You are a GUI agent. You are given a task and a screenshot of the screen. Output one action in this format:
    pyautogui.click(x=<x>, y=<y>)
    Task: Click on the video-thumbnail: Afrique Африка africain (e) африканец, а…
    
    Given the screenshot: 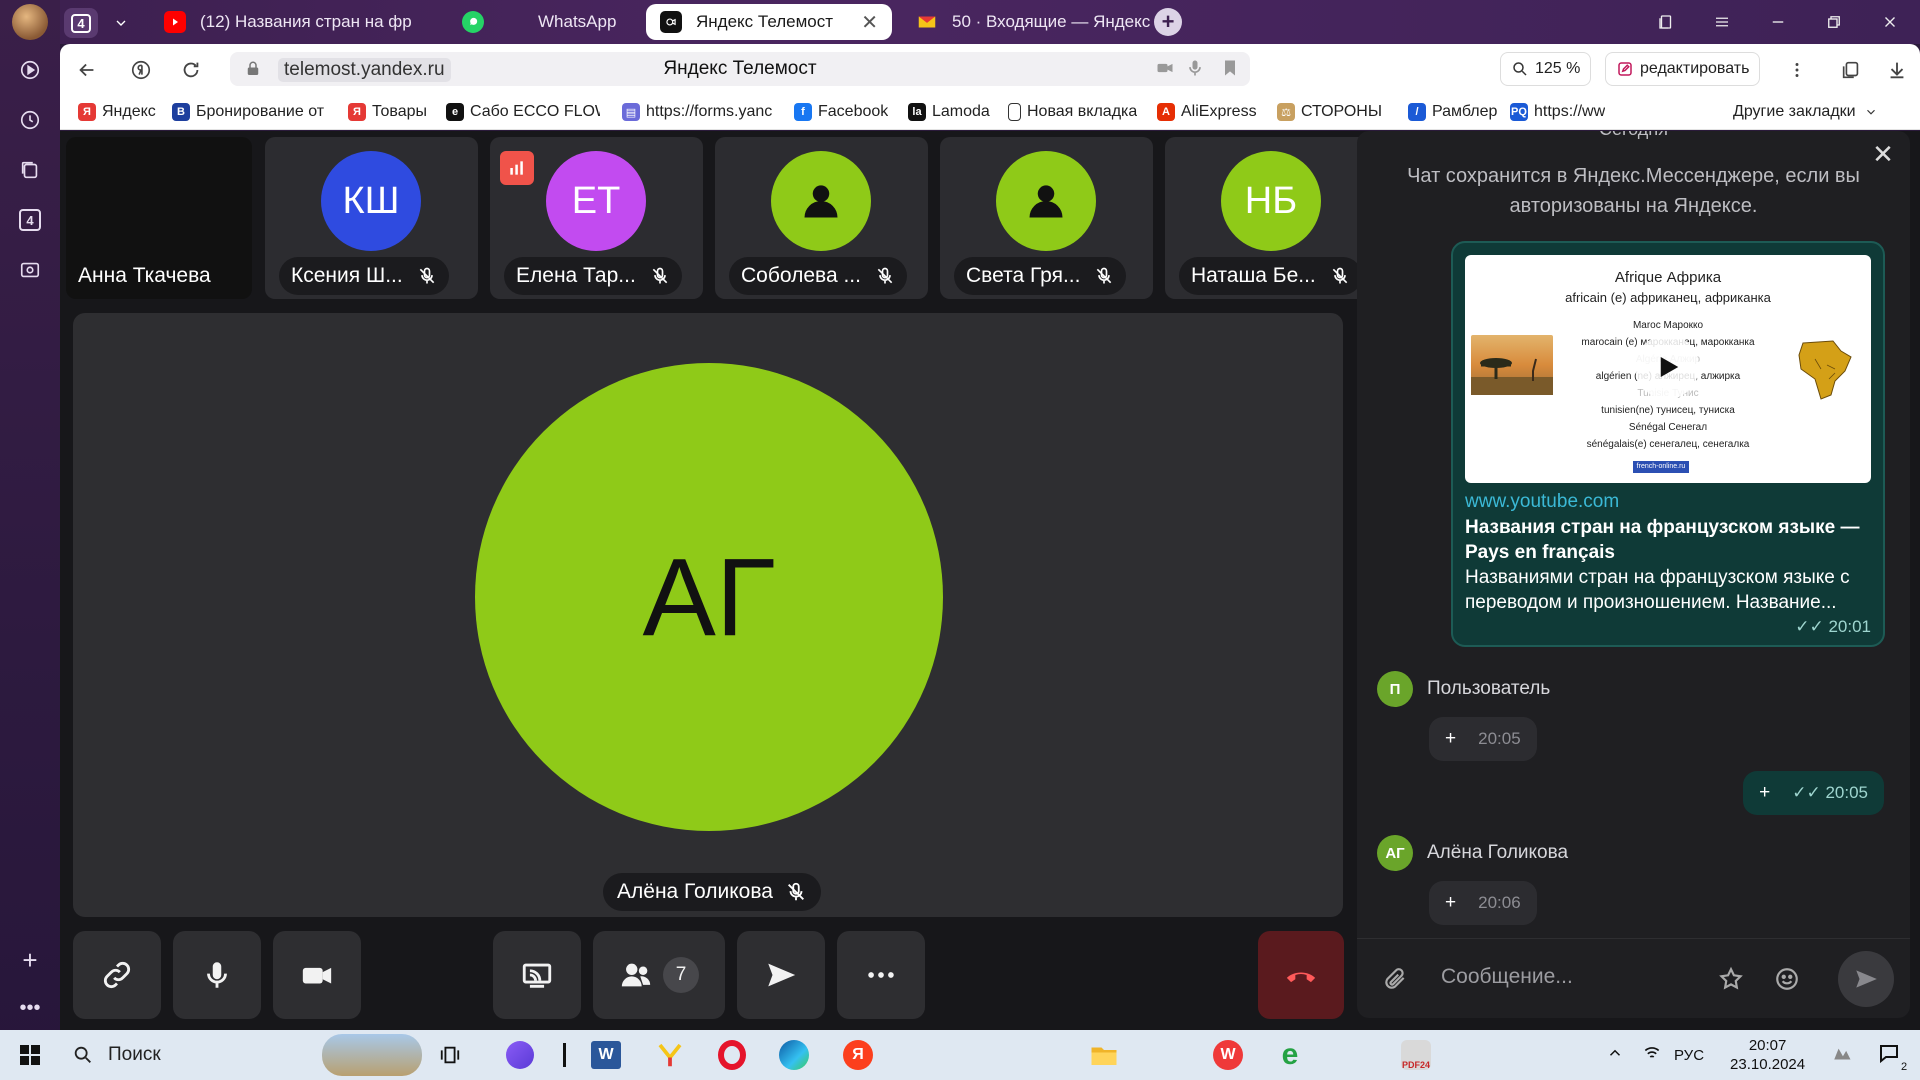 What is the action you would take?
    pyautogui.click(x=1668, y=369)
    